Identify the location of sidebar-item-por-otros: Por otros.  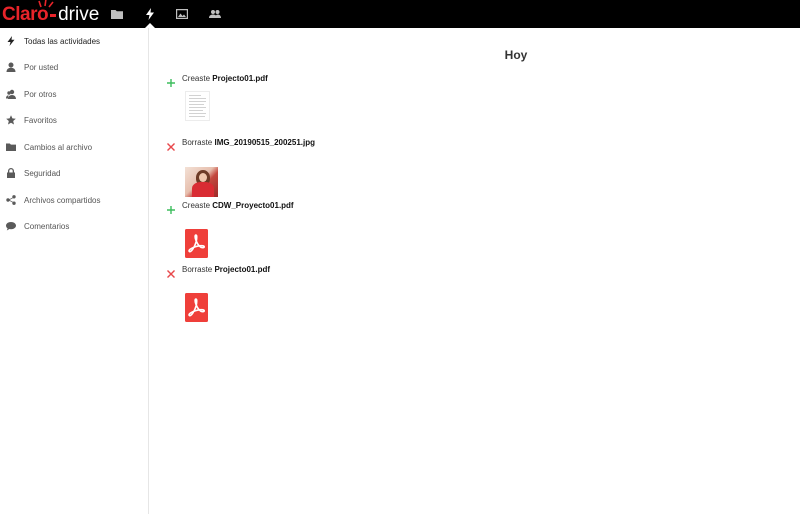
(74, 94).